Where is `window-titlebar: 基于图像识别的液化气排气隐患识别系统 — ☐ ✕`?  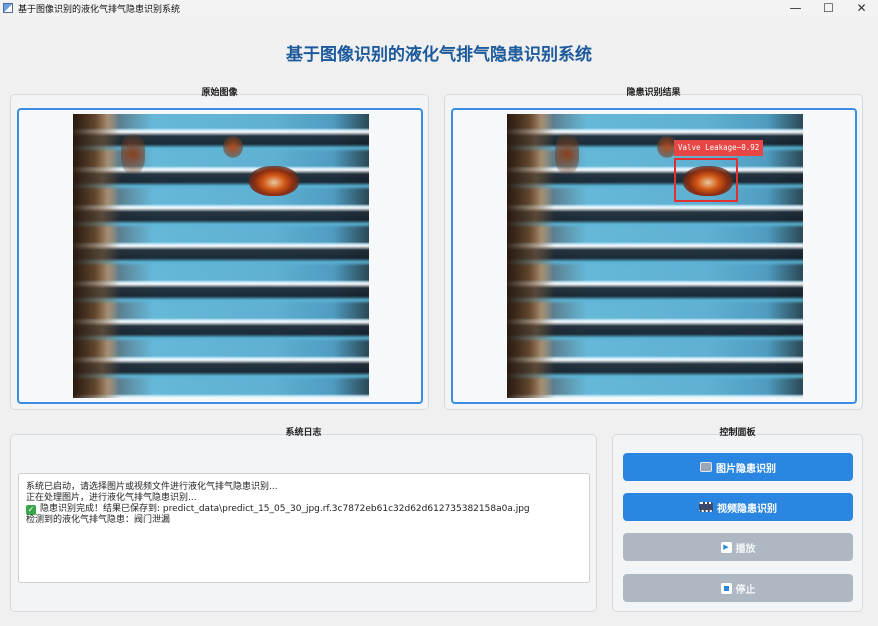 window-titlebar: 基于图像识别的液化气排气隐患识别系统 — ☐ ✕ is located at coordinates (439, 8).